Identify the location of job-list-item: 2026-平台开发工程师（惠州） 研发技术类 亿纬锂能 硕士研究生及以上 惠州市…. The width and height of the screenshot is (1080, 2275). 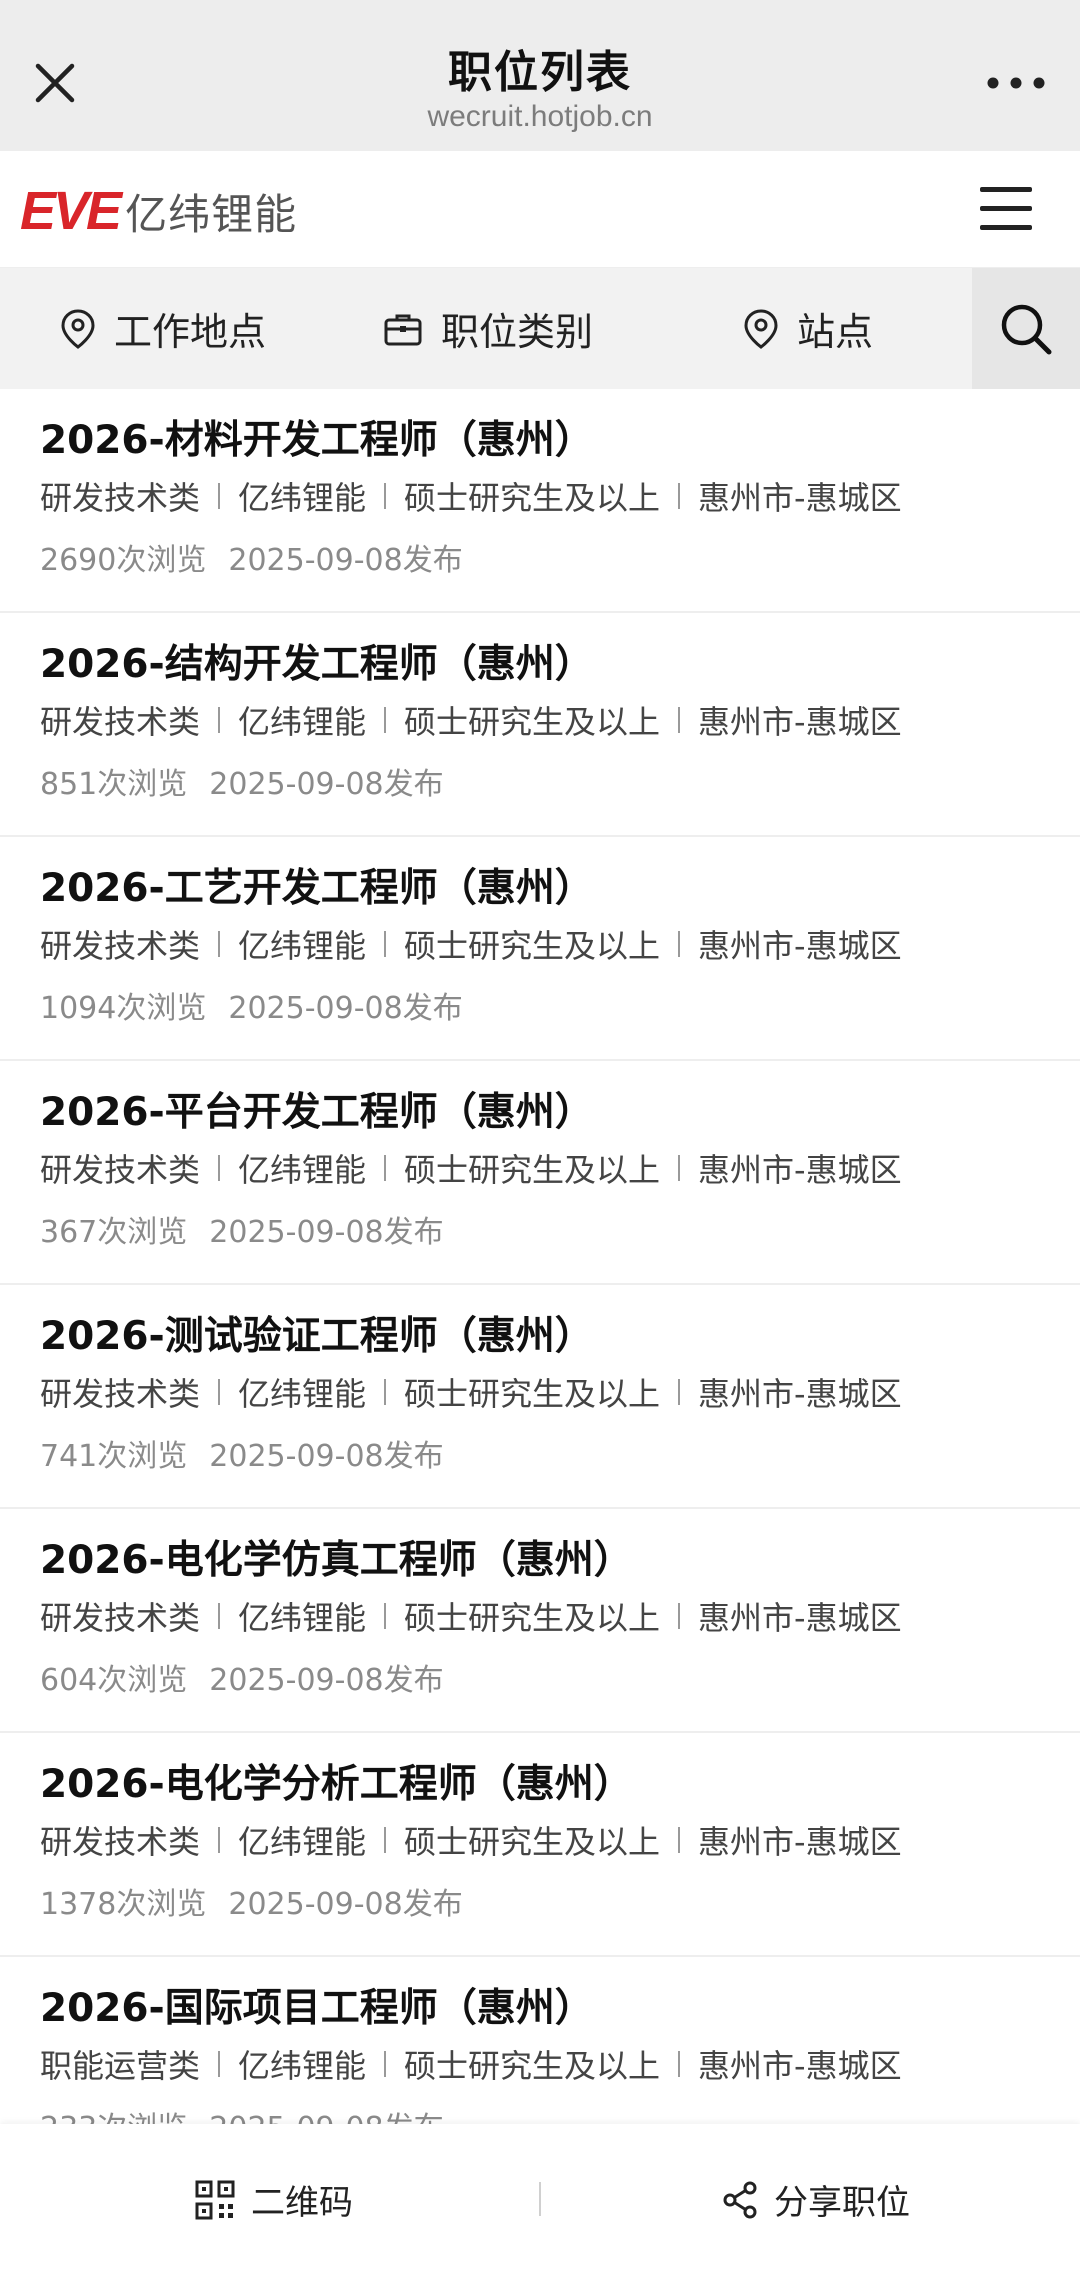
(540, 1173).